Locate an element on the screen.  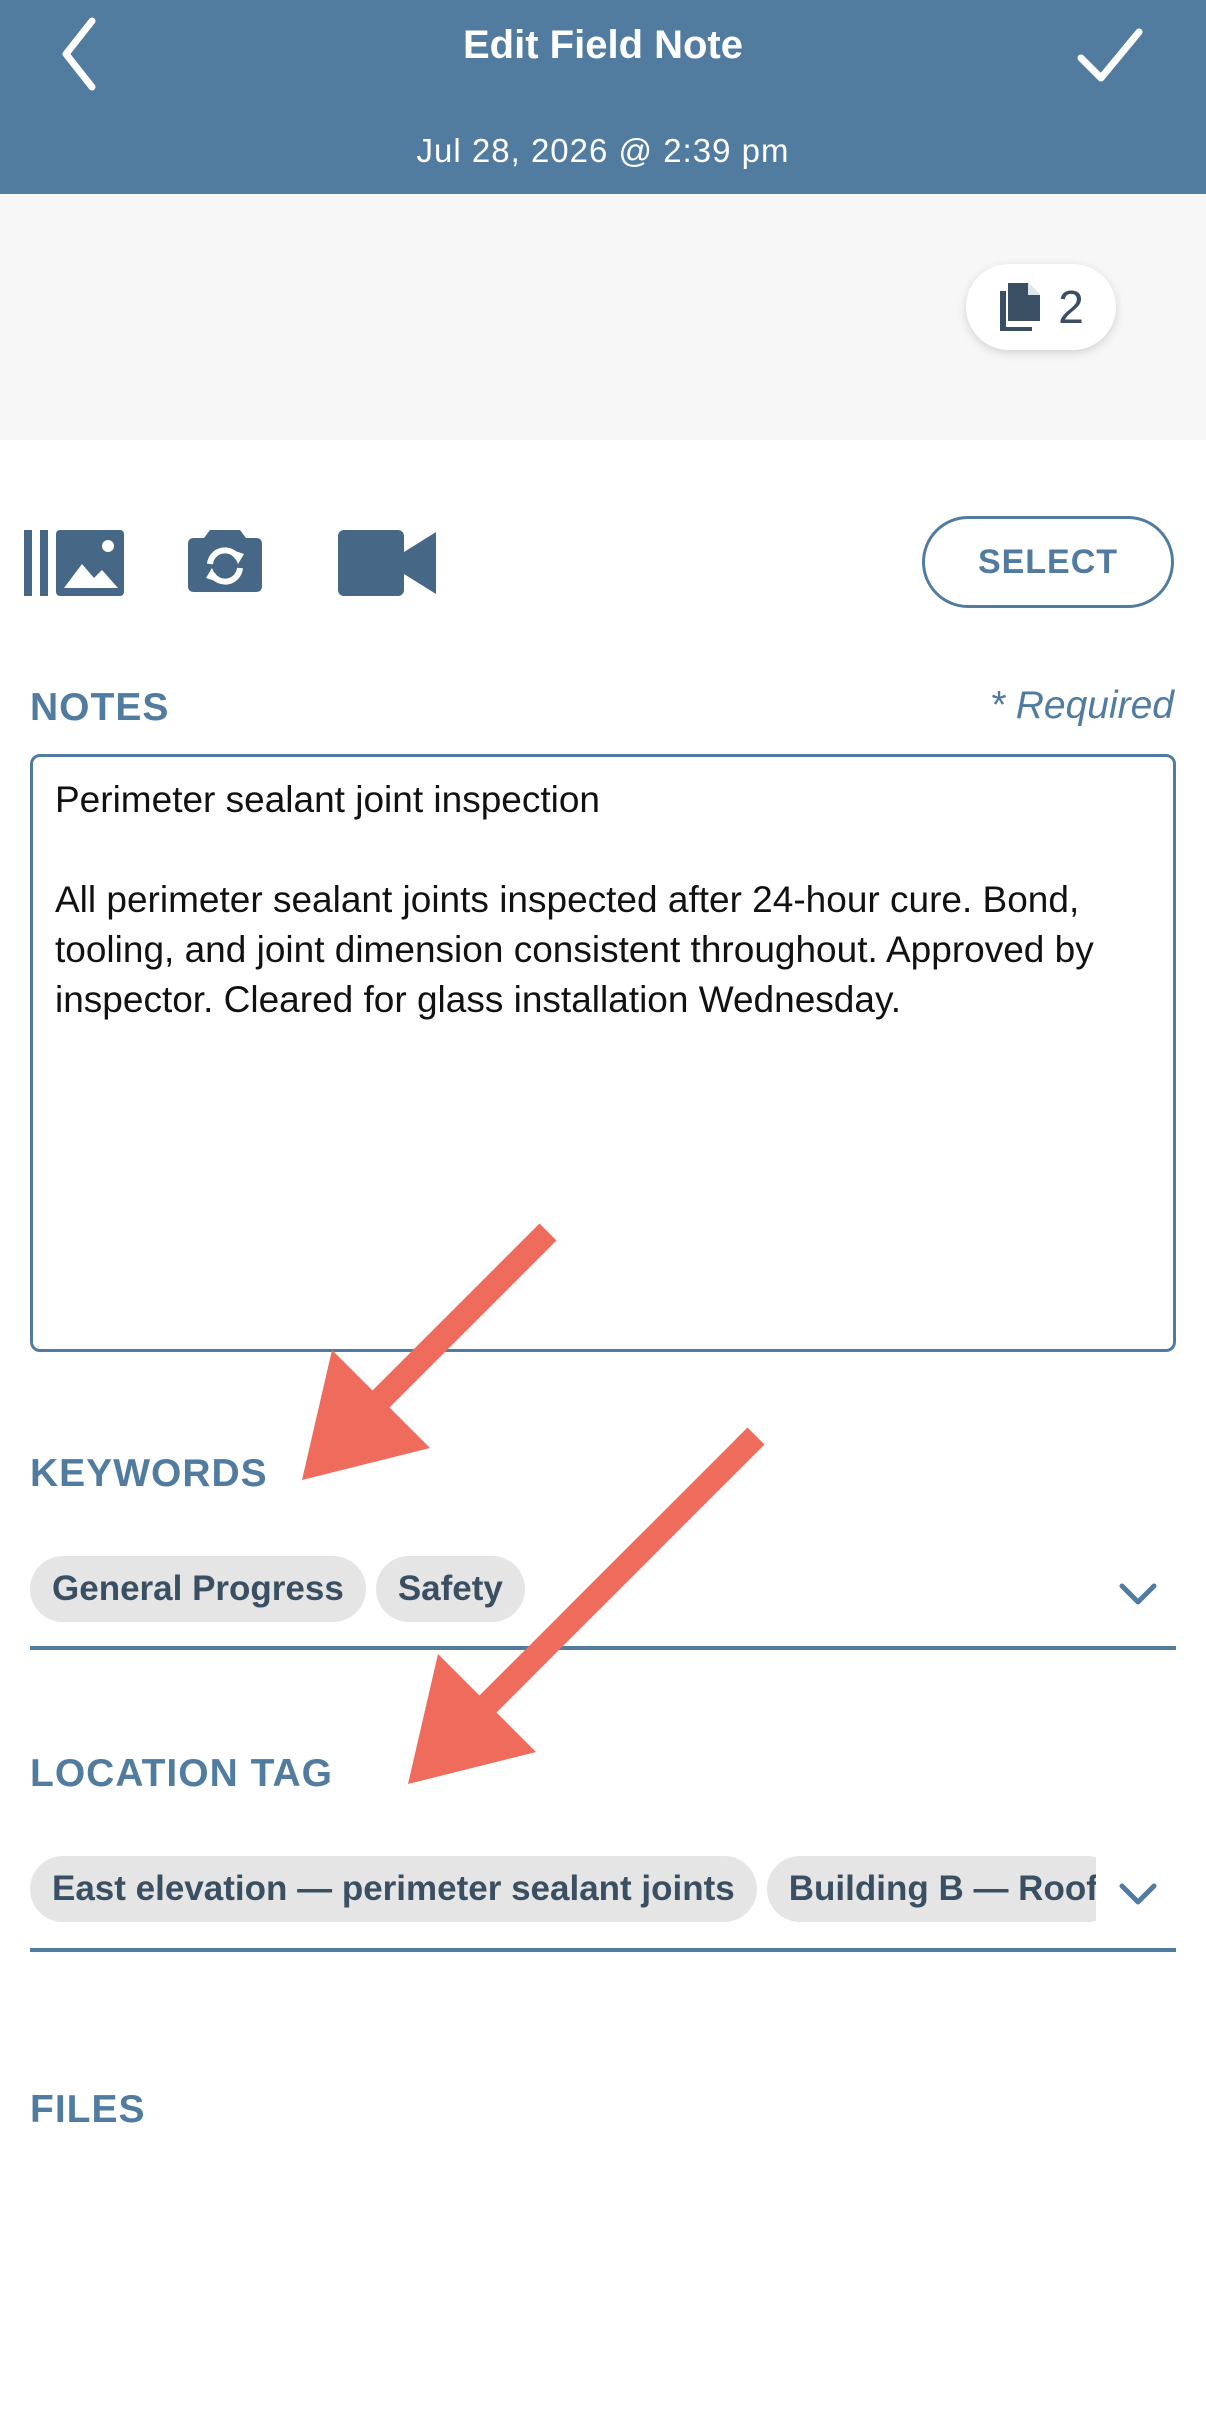
camera-flip-icon is located at coordinates (225, 559).